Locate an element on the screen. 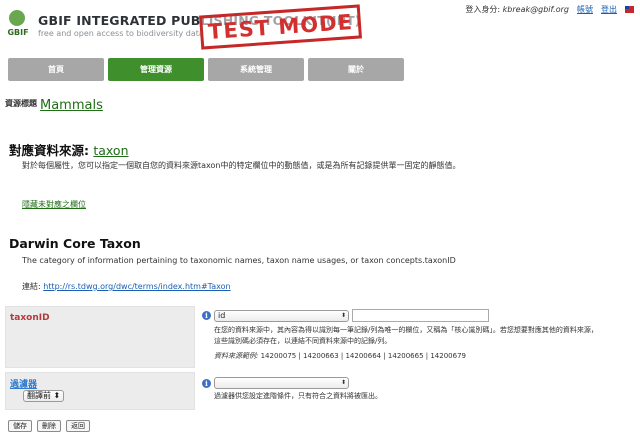 Image resolution: width=640 pixels, height=435 pixels. nav-tab-manage-resources: 管理資源 is located at coordinates (156, 69).